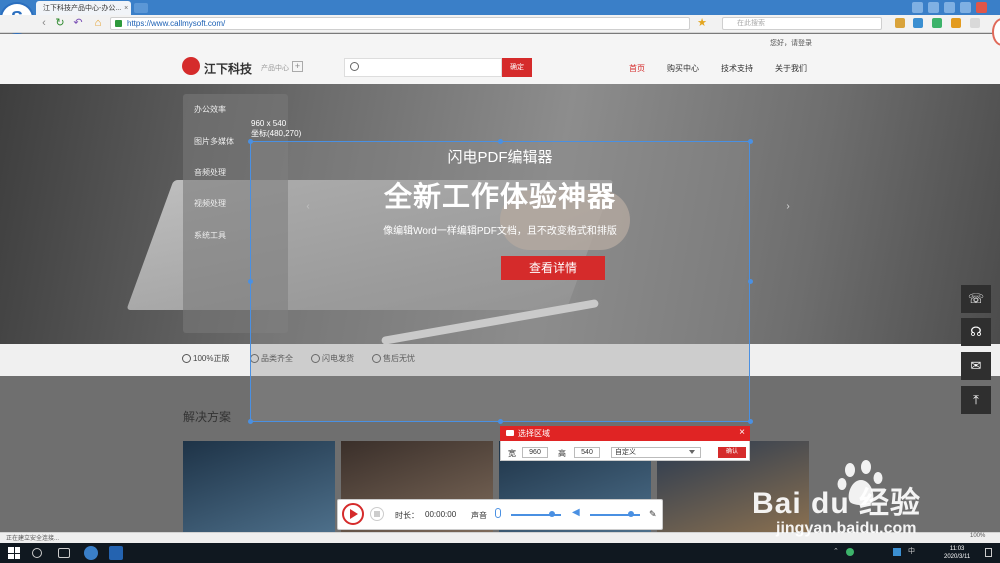  I want to click on height-input: 540, so click(587, 452).